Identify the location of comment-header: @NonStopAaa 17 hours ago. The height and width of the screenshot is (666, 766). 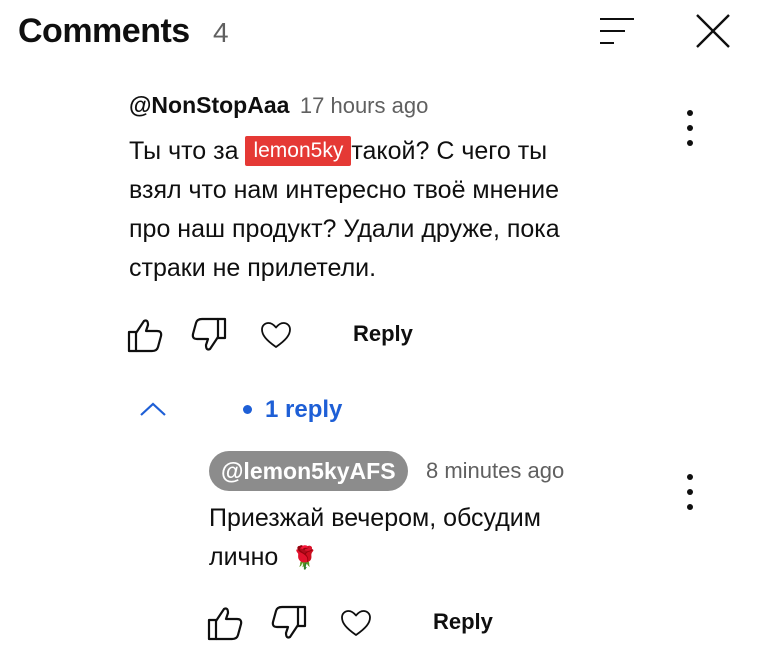
(278, 105).